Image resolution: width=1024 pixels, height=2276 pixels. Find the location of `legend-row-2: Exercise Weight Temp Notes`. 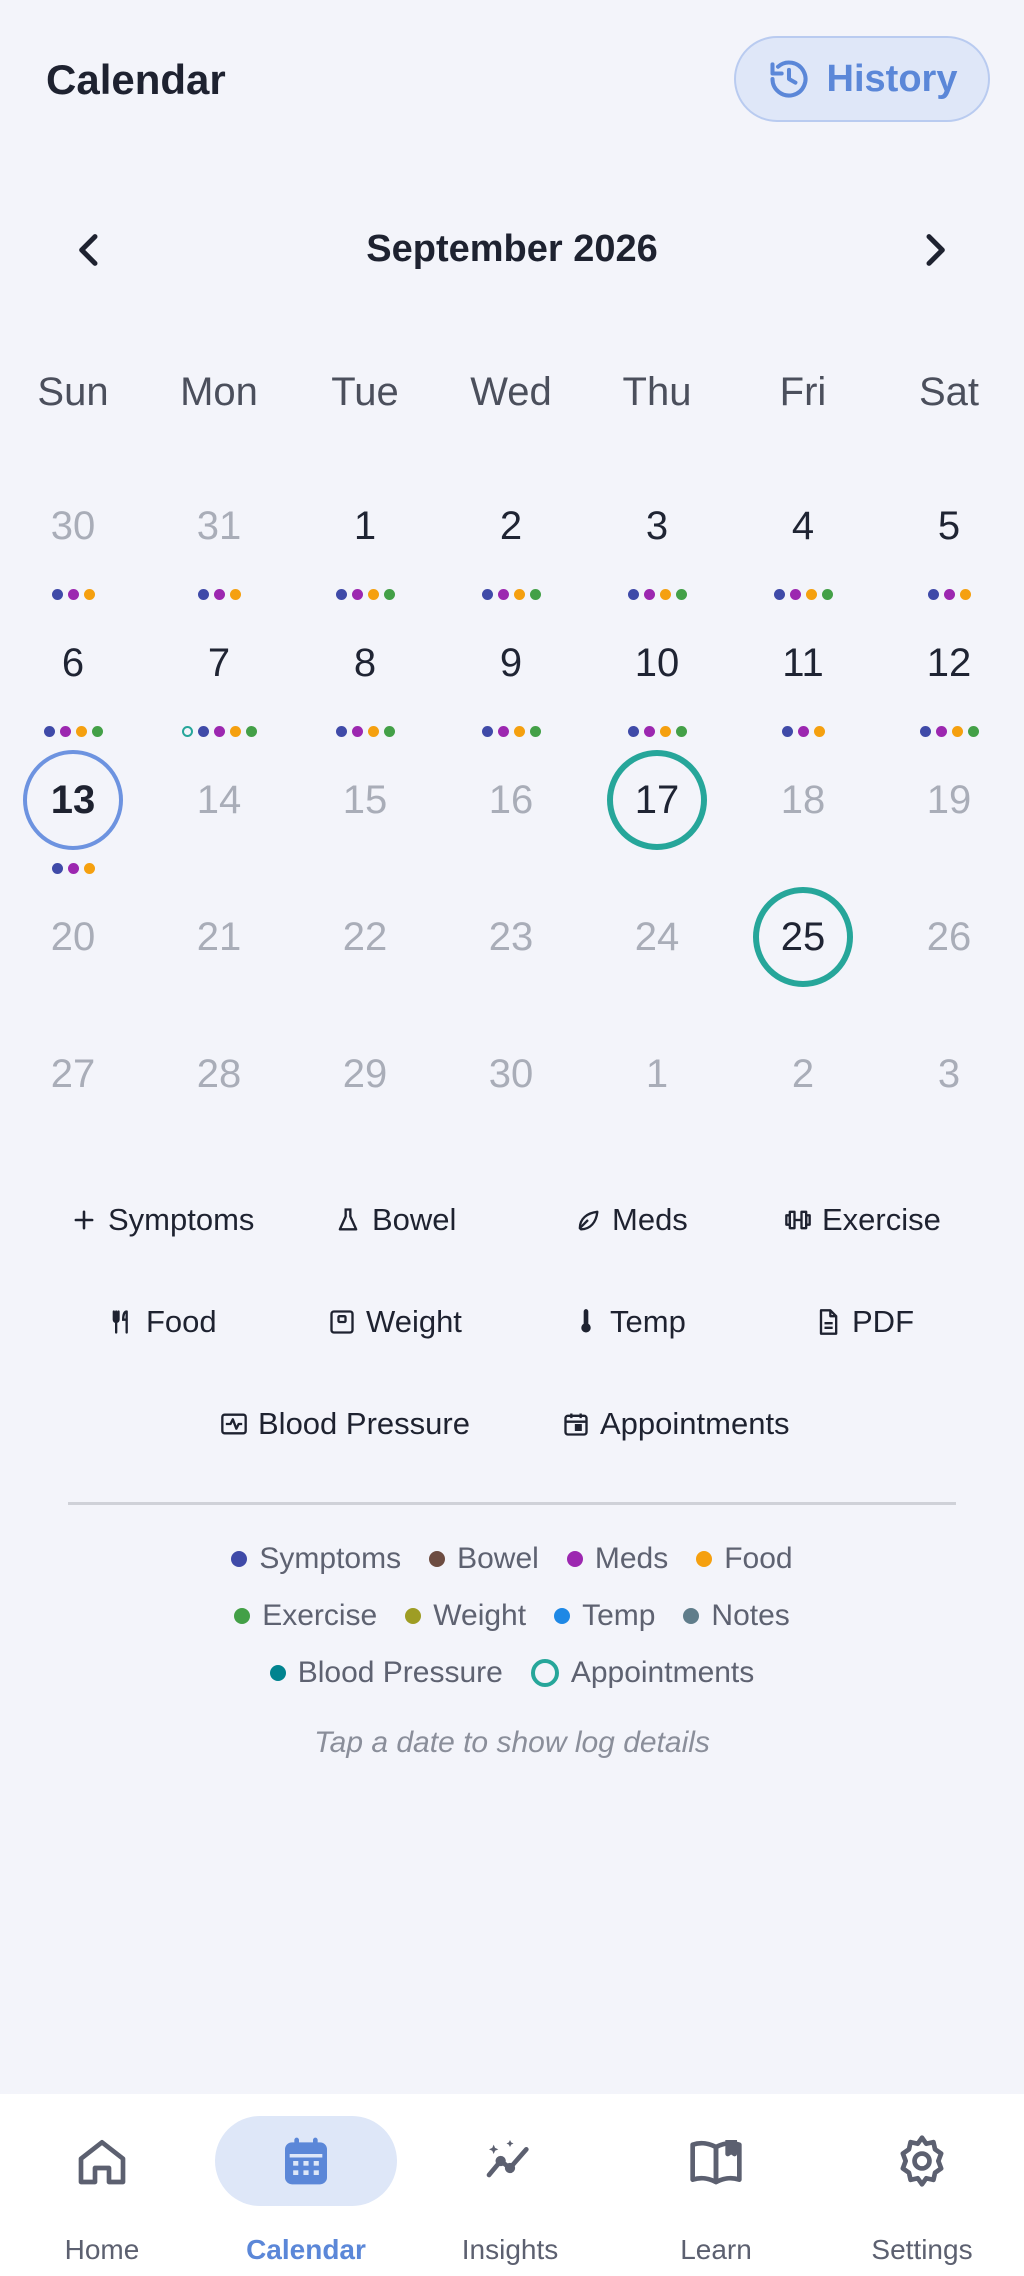

legend-row-2: Exercise Weight Temp Notes is located at coordinates (512, 1616).